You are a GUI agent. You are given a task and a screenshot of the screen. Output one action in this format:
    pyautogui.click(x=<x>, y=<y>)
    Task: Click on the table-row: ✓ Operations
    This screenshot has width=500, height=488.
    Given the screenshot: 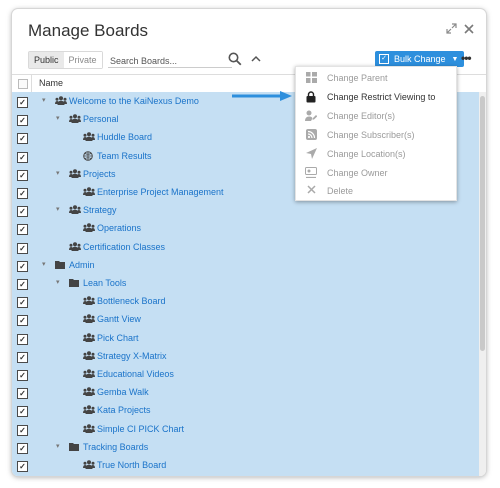 What is the action you would take?
    pyautogui.click(x=245, y=229)
    